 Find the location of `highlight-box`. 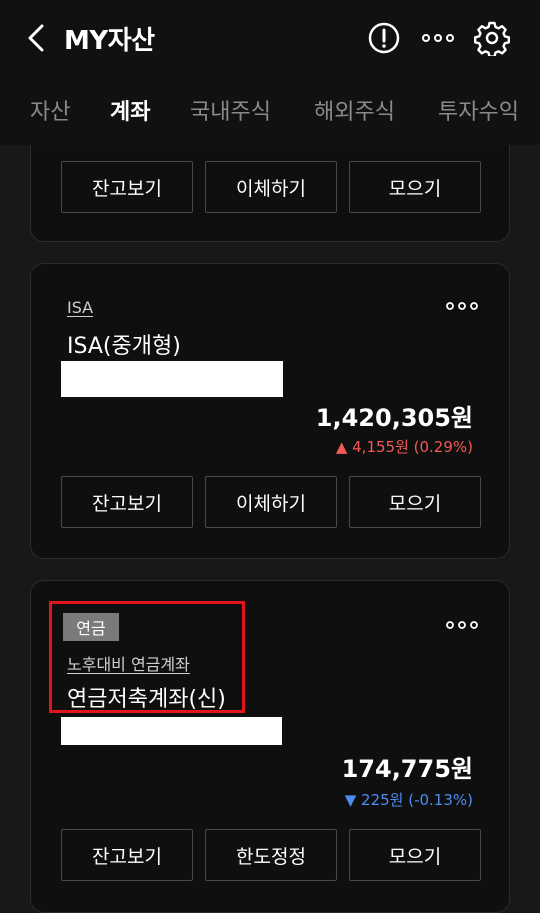

highlight-box is located at coordinates (147, 657).